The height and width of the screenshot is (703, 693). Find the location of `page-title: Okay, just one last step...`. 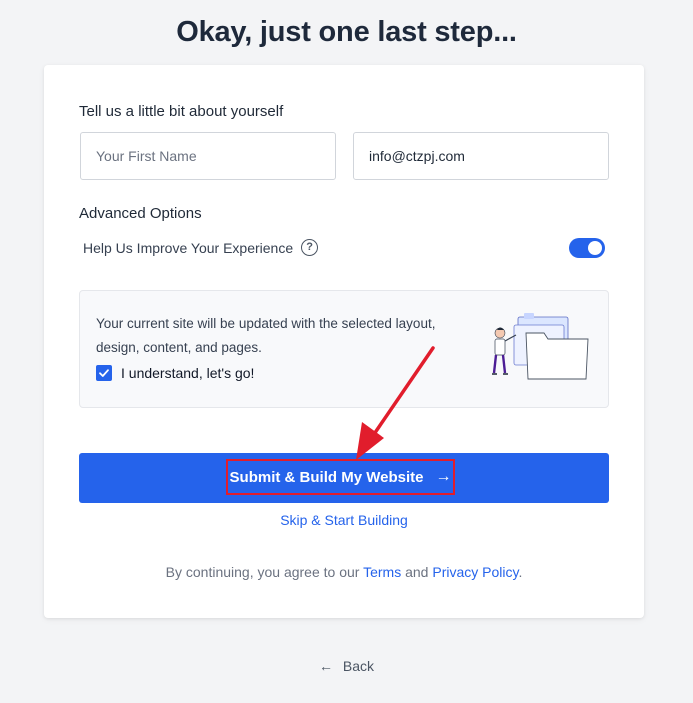

page-title: Okay, just one last step... is located at coordinates (346, 32).